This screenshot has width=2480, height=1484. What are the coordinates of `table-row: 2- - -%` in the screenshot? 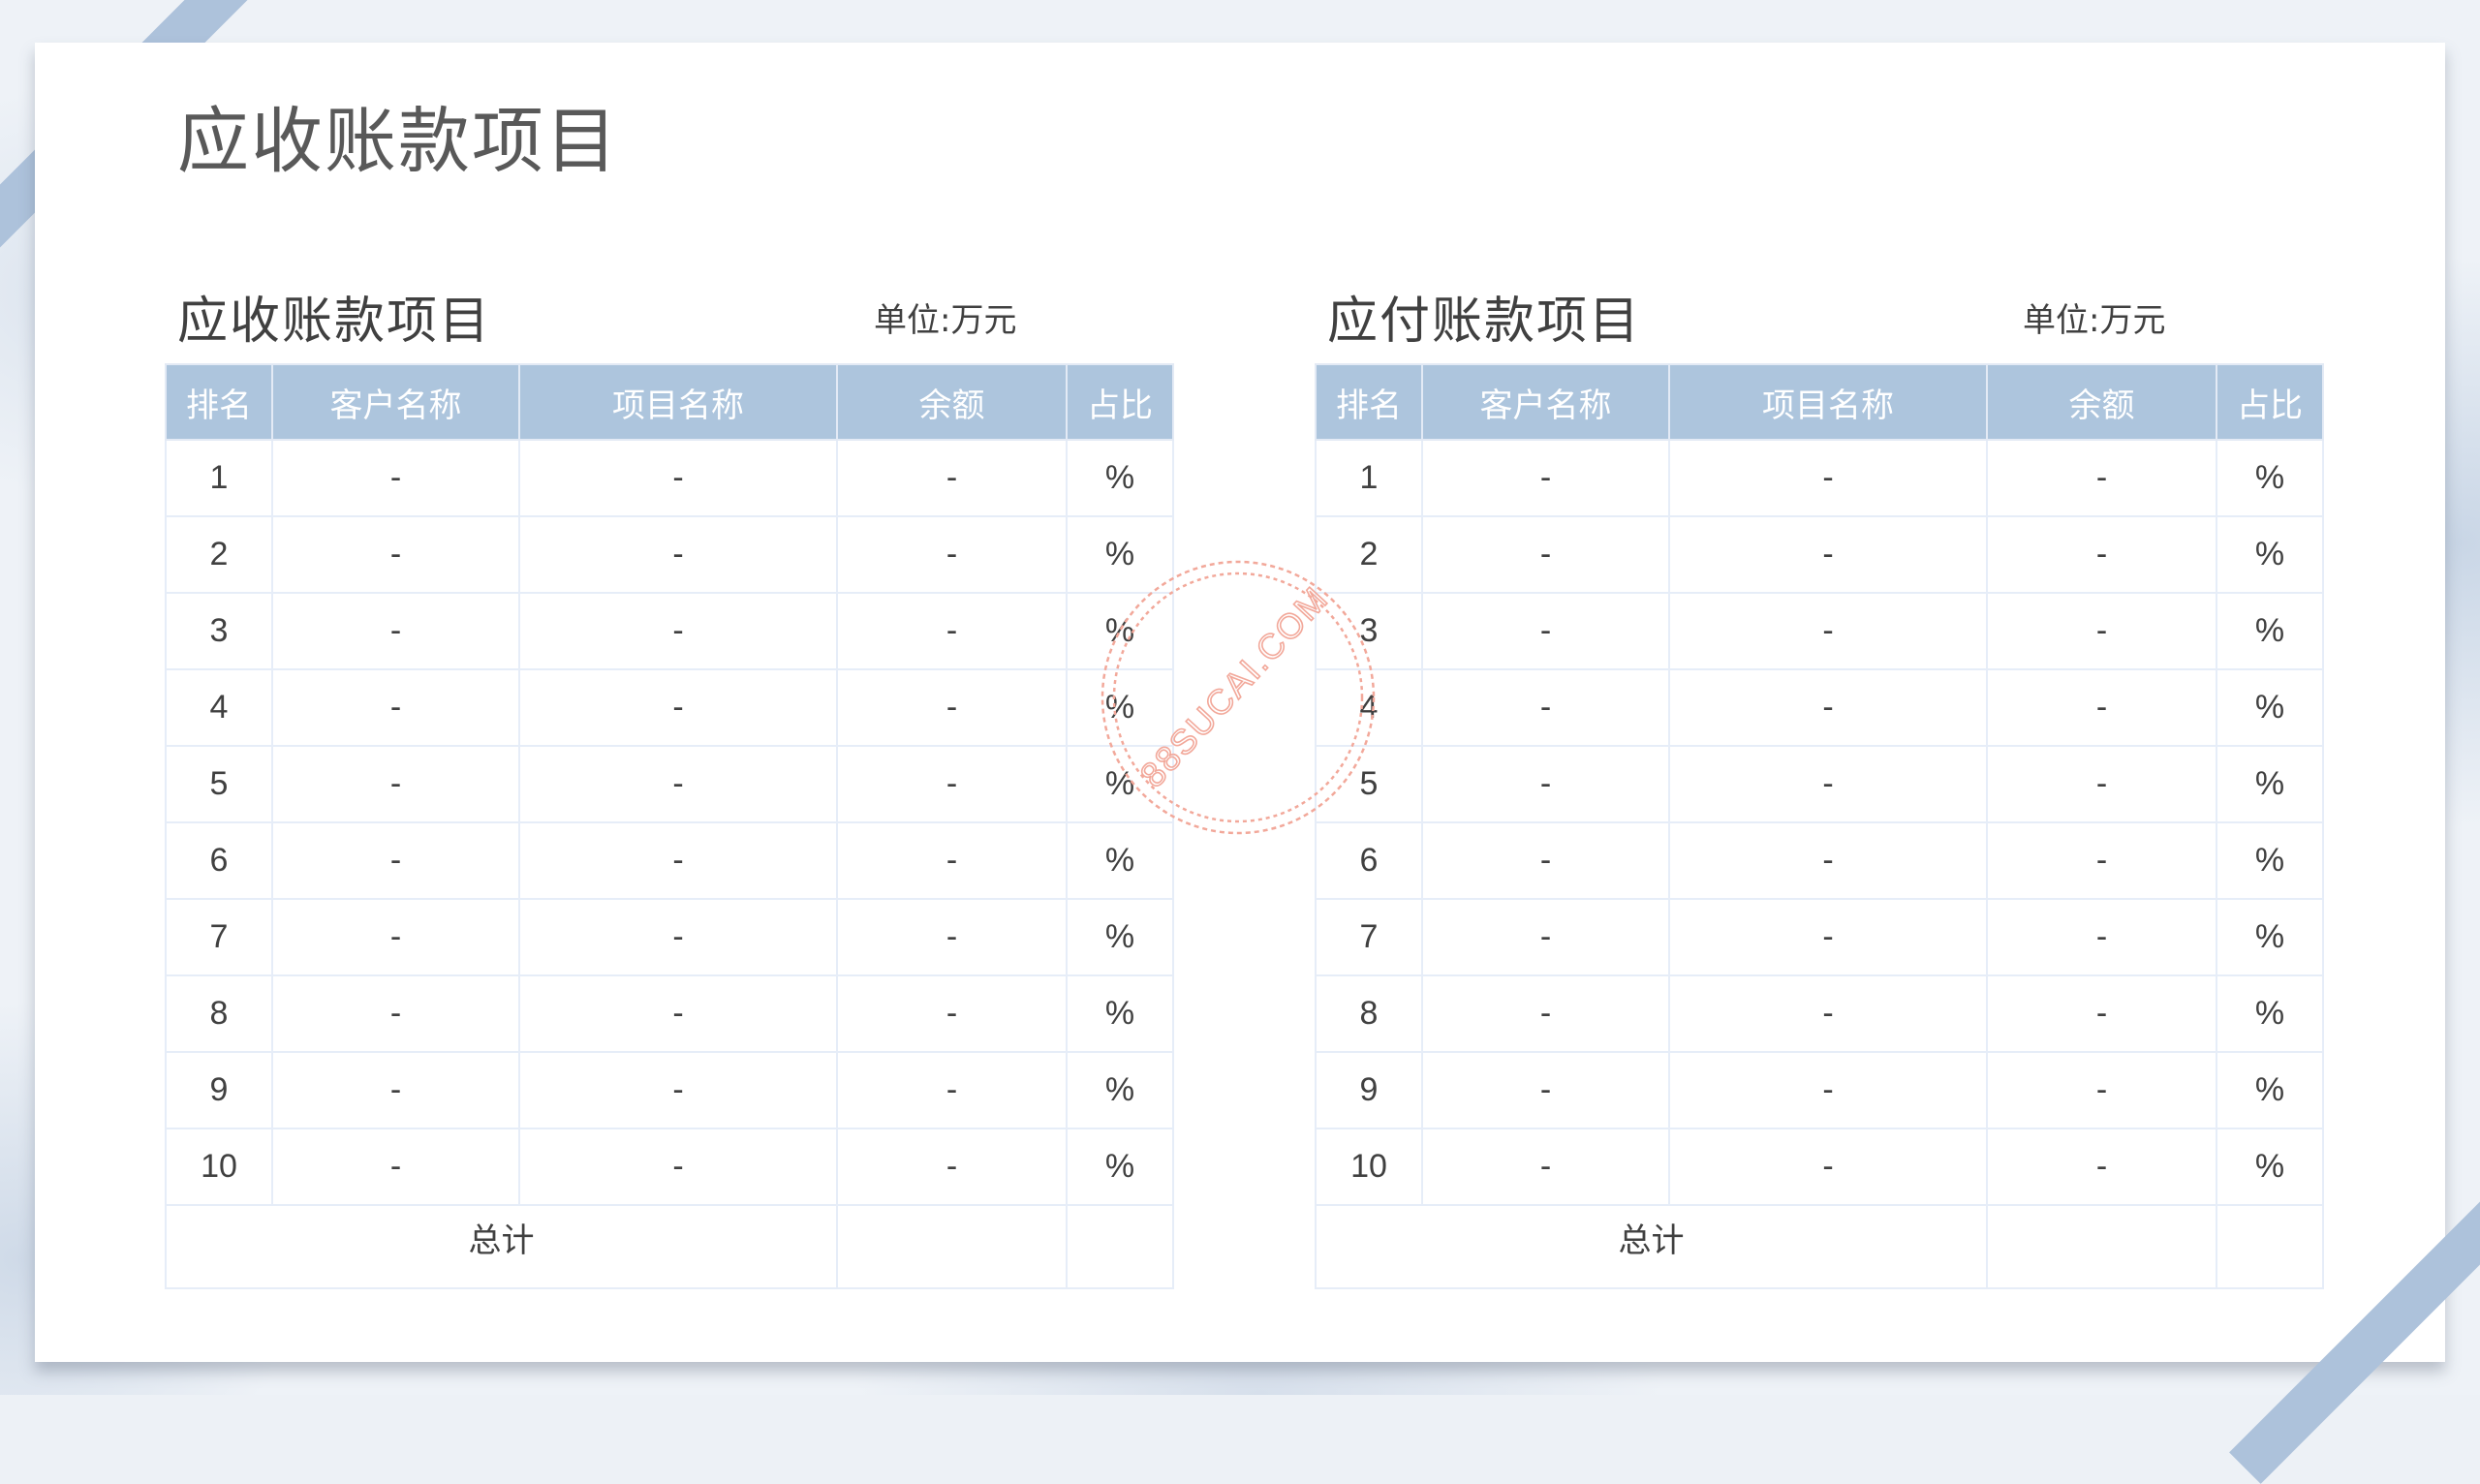 It's located at (1819, 554).